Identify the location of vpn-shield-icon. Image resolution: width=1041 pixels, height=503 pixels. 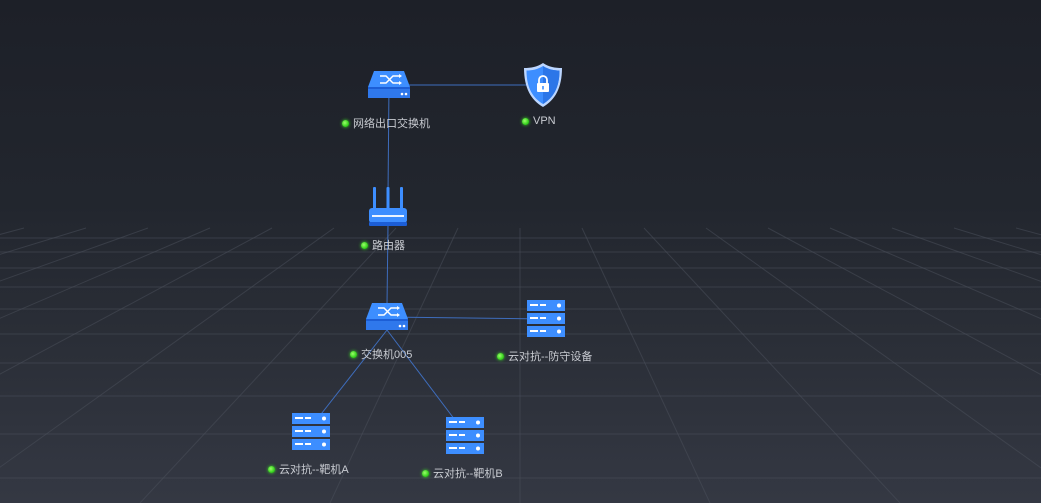
(543, 85).